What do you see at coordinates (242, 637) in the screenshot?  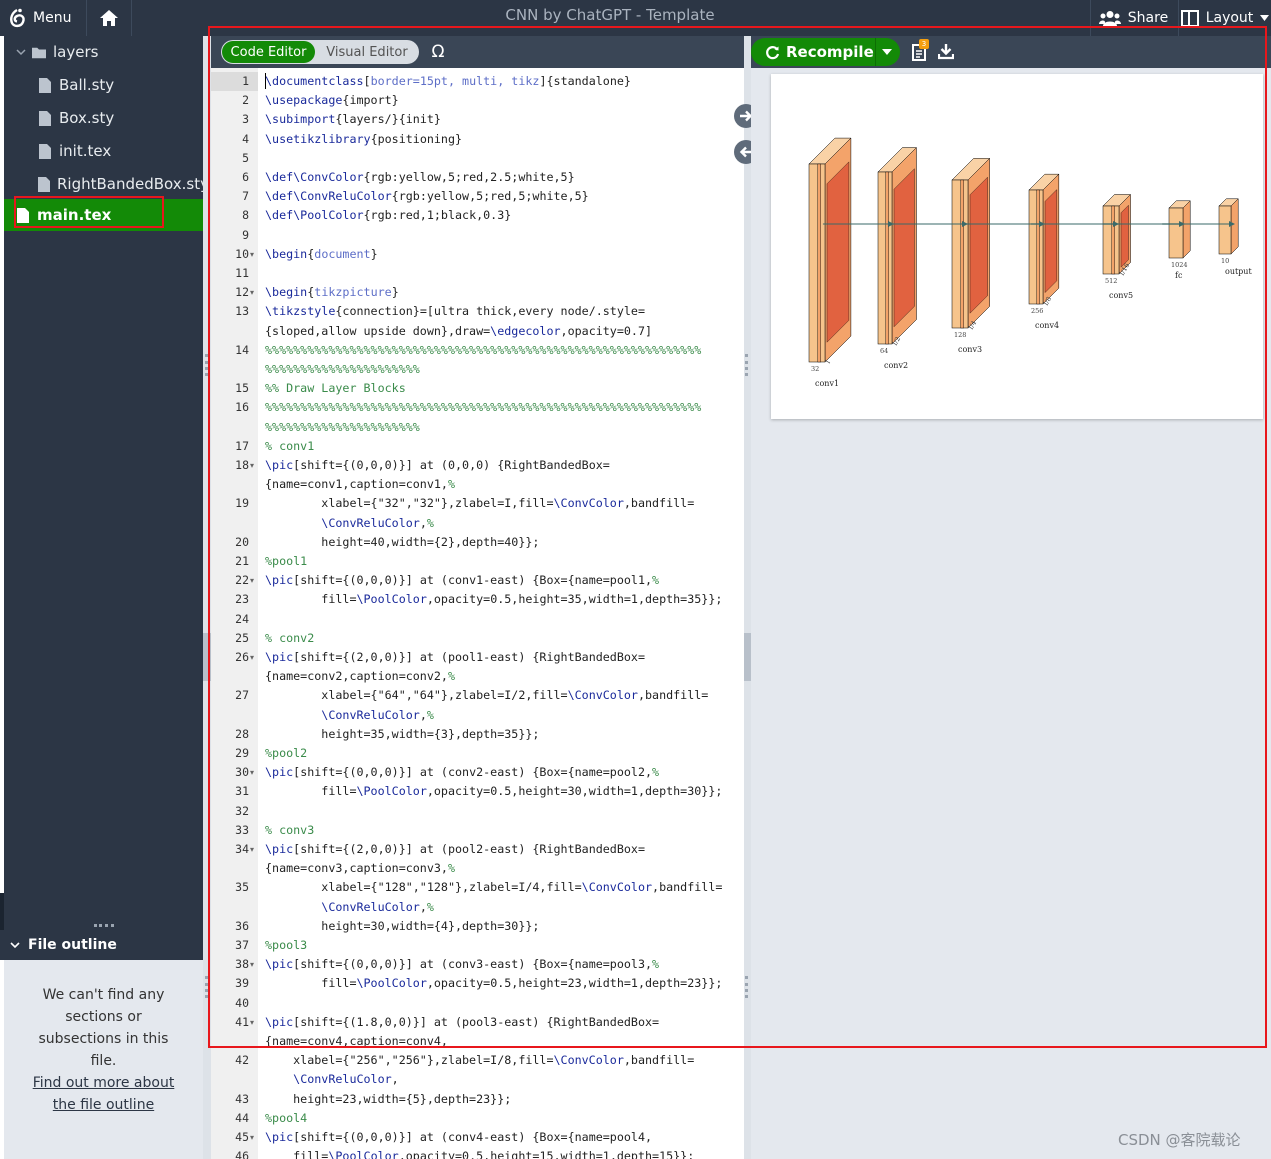 I see `line-number: 25` at bounding box center [242, 637].